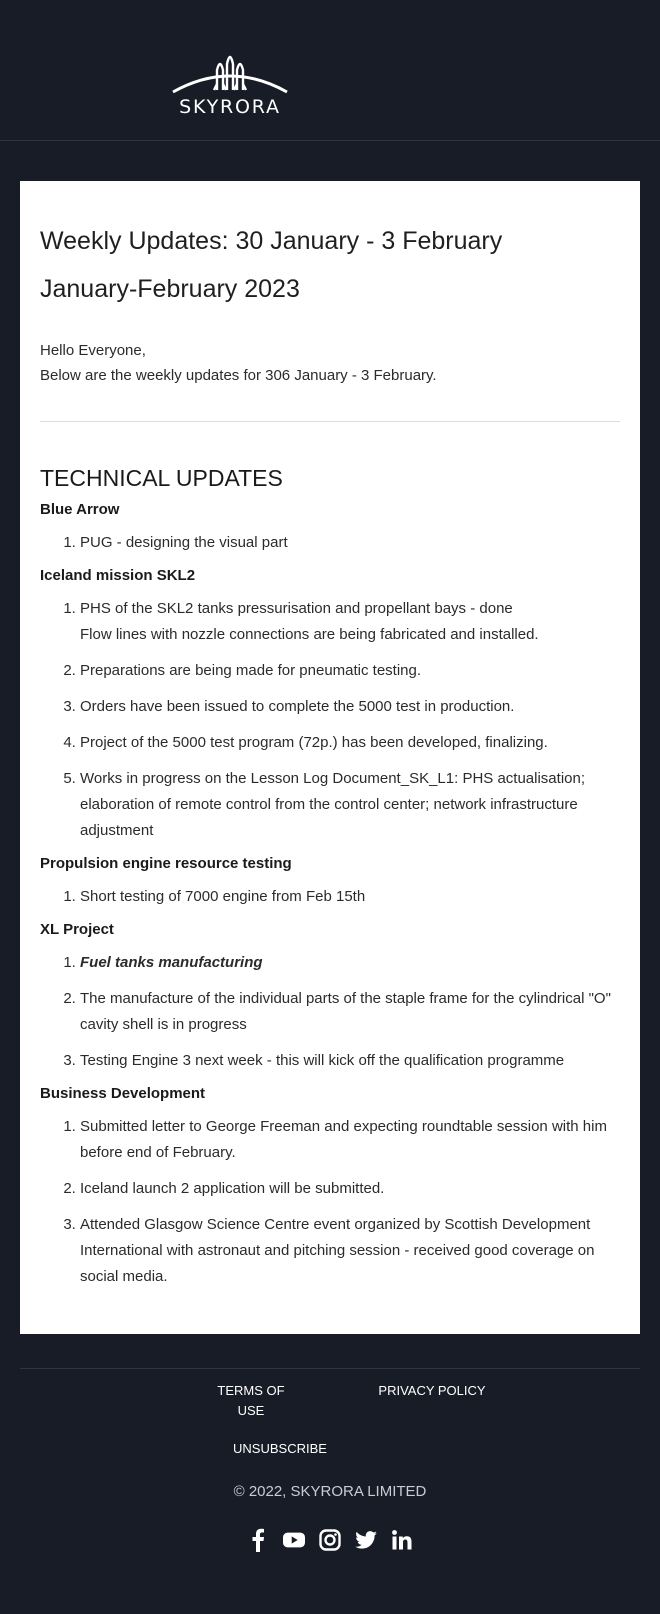  What do you see at coordinates (432, 1391) in the screenshot?
I see `privacy-policy-link: PRIVACY POLICY` at bounding box center [432, 1391].